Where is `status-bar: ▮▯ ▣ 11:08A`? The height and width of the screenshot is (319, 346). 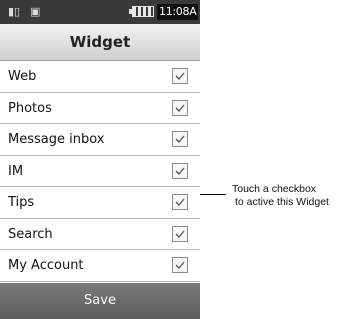 status-bar: ▮▯ ▣ 11:08A is located at coordinates (100, 12).